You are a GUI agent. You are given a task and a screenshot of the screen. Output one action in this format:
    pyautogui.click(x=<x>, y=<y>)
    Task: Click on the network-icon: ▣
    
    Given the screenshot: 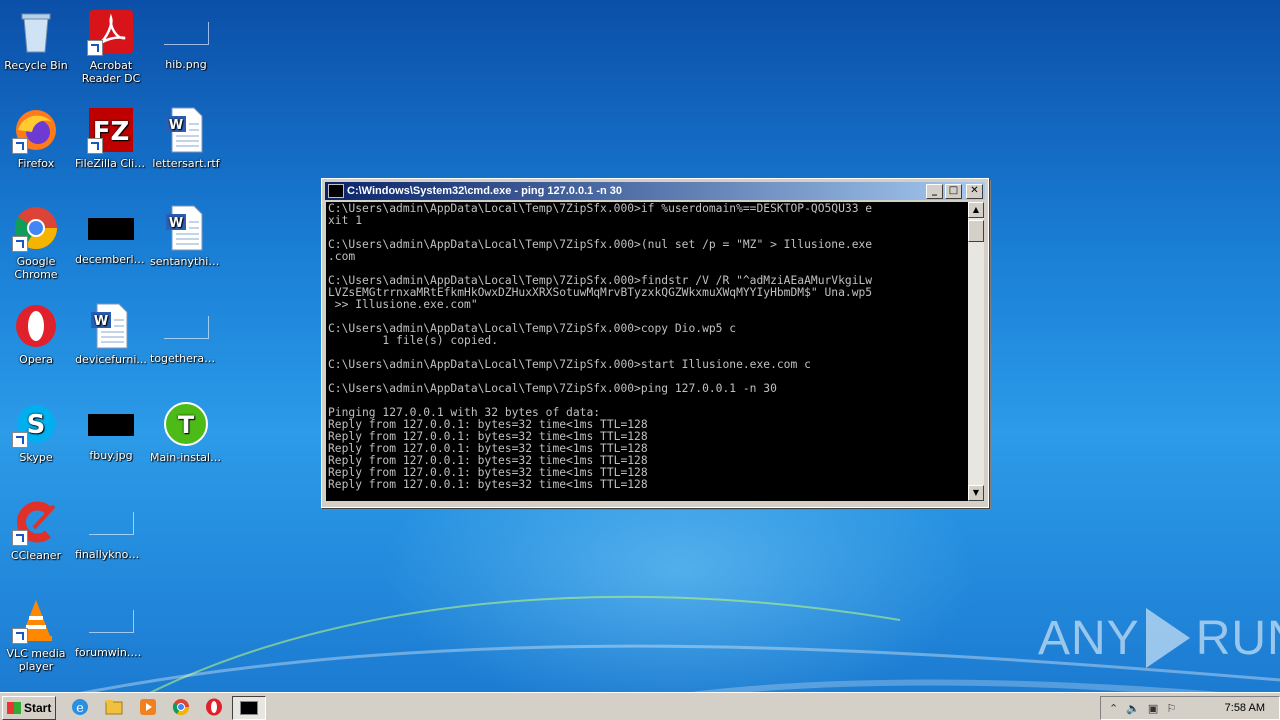 What is the action you would take?
    pyautogui.click(x=1153, y=708)
    